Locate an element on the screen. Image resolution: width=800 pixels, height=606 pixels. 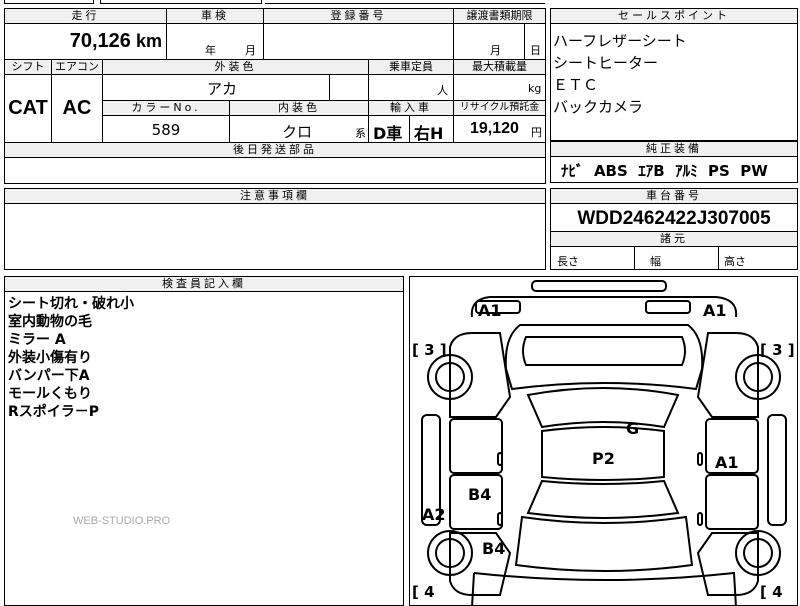
ext-color-header: 外装色 is located at coordinates (235, 67).